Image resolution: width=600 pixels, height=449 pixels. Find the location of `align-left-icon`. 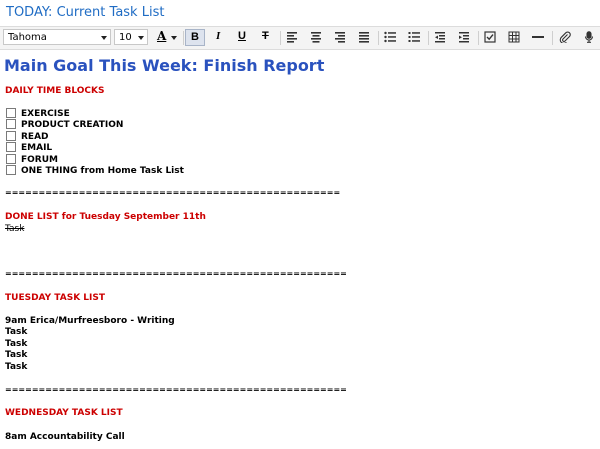

align-left-icon is located at coordinates (292, 37).